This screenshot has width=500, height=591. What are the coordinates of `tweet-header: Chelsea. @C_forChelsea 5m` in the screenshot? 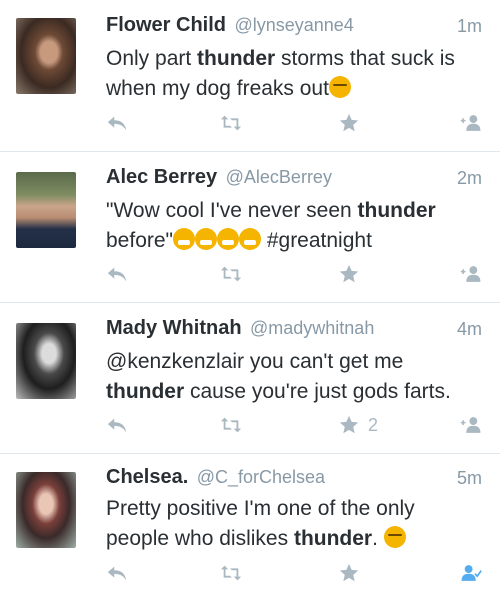 It's located at (294, 480).